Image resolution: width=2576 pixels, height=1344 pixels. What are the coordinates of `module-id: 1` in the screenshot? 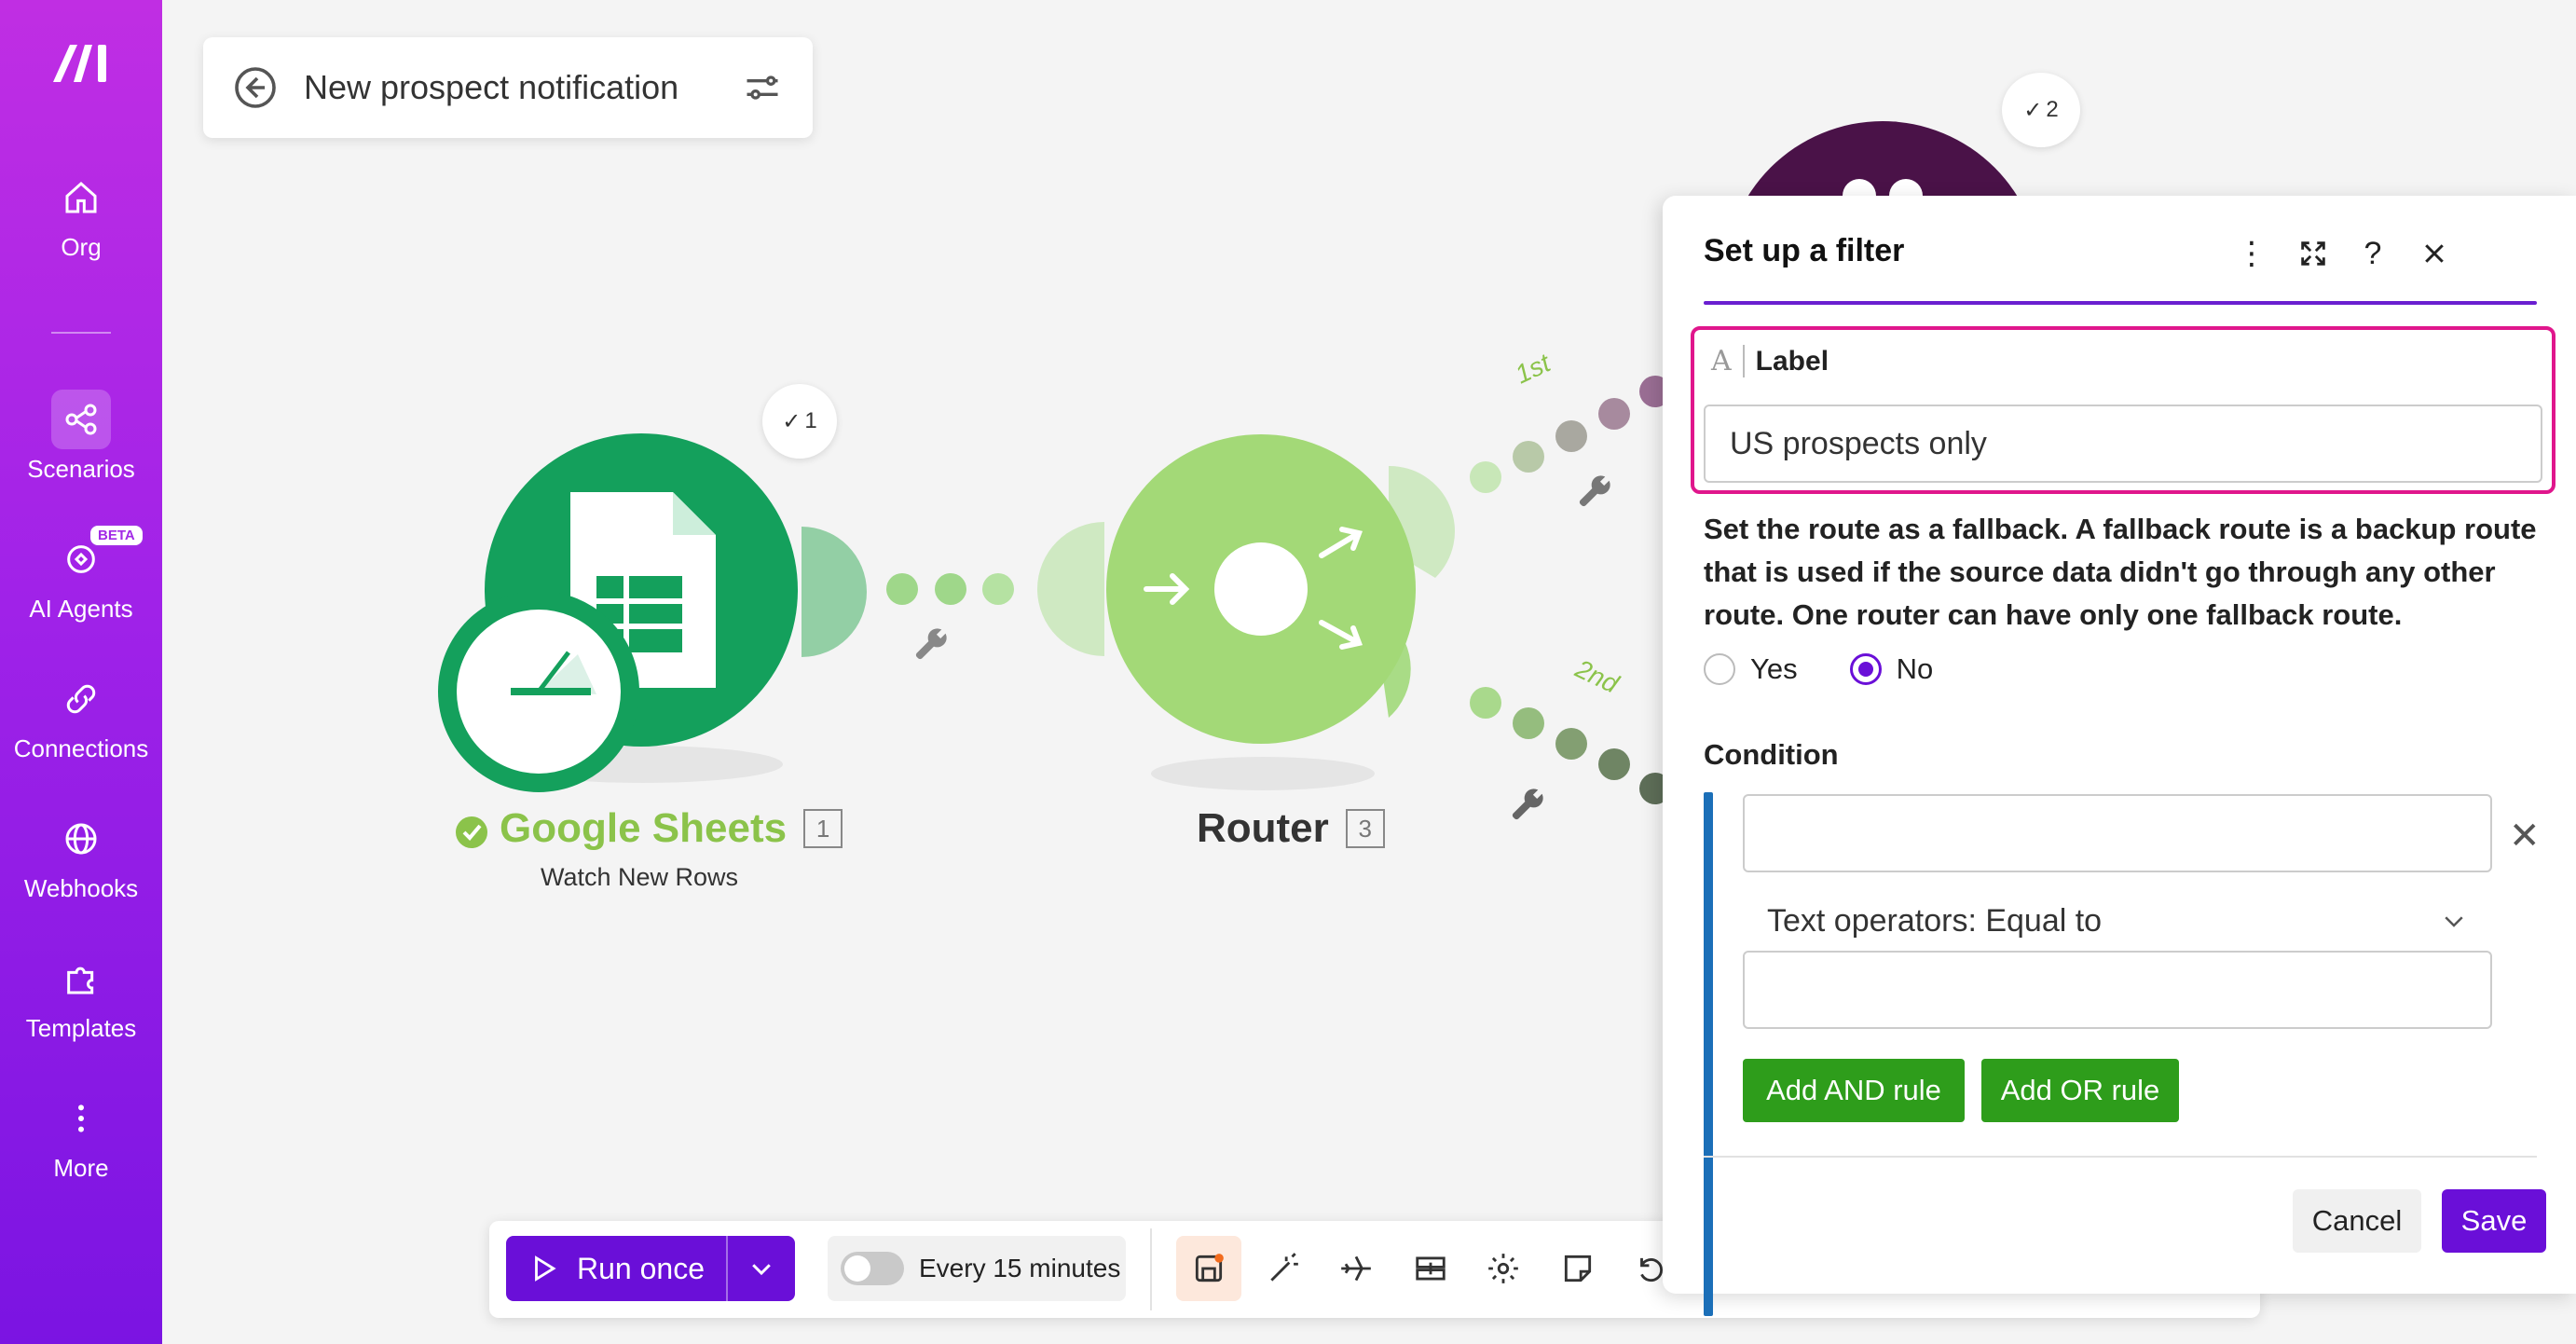 It's located at (823, 829).